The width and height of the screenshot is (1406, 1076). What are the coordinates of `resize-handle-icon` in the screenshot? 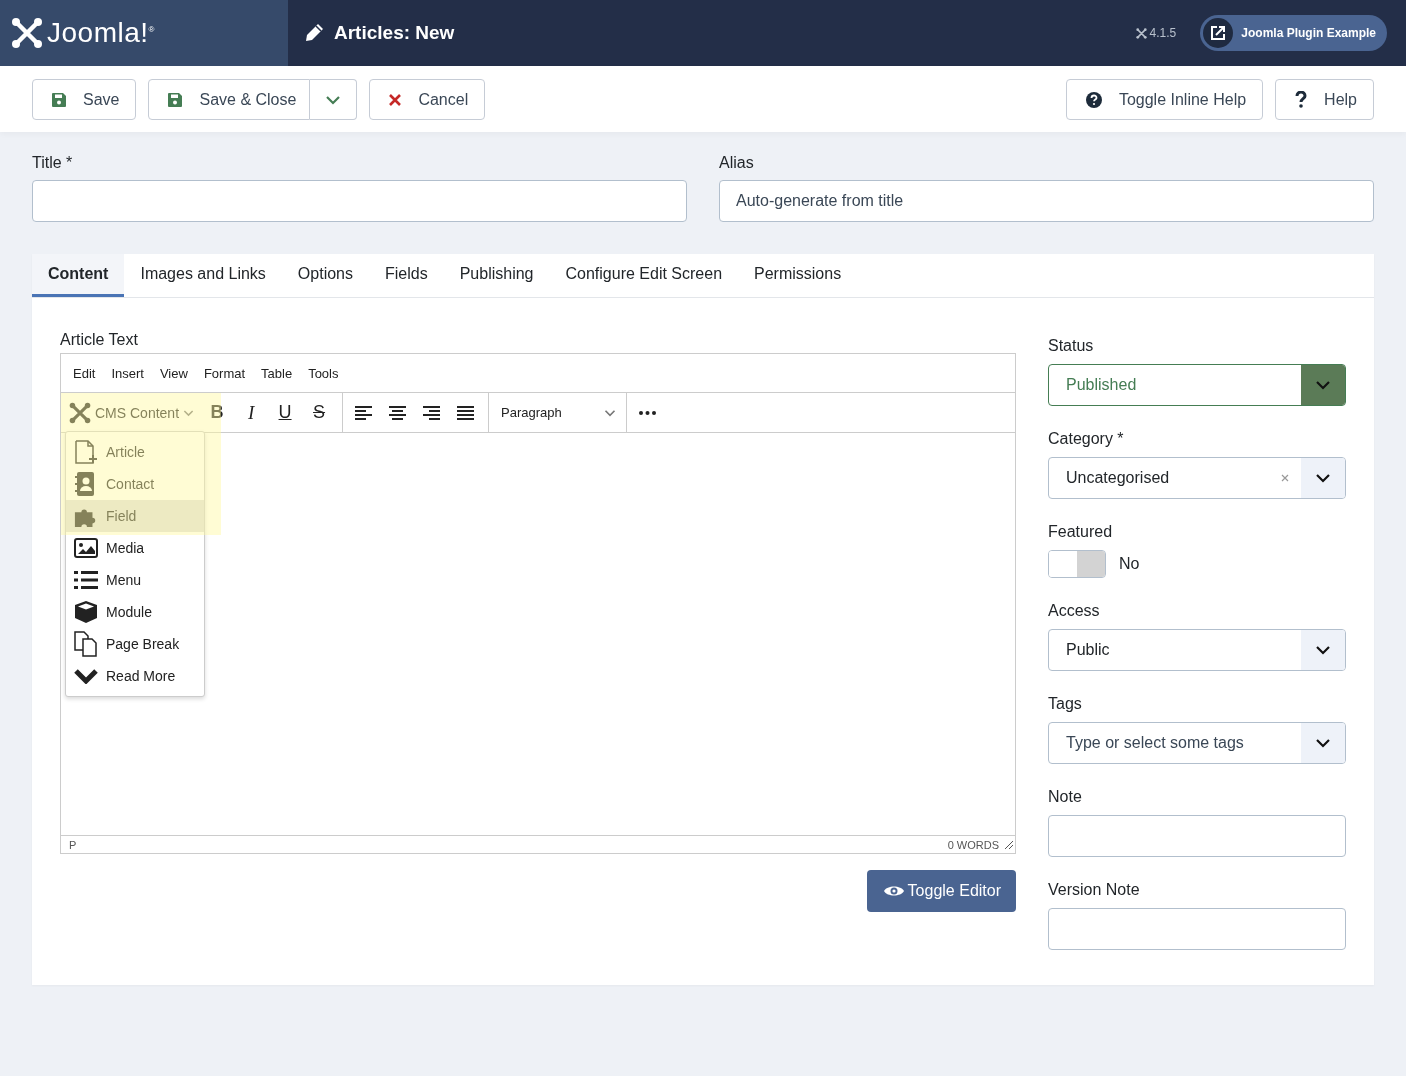 It's located at (1009, 844).